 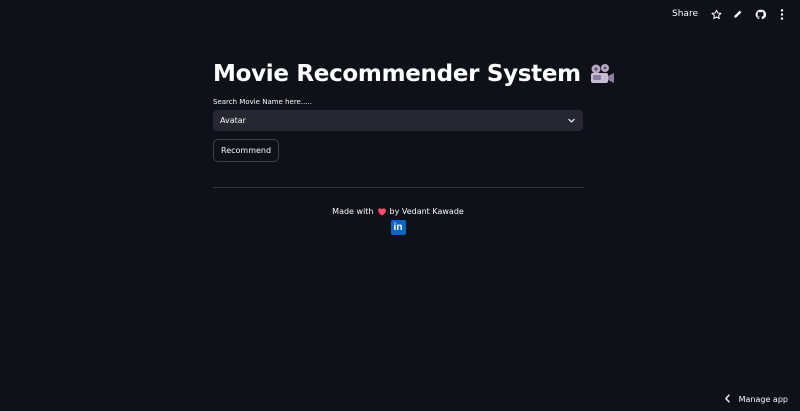 What do you see at coordinates (763, 399) in the screenshot?
I see `manage-app-label: Manage app` at bounding box center [763, 399].